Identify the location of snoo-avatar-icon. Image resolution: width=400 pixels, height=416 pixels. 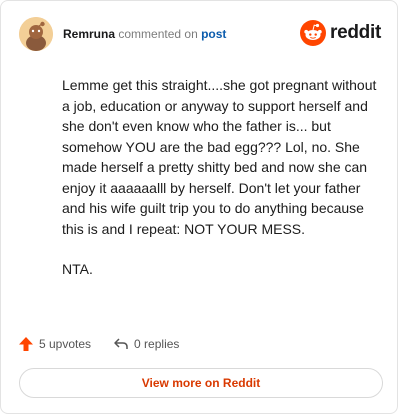
(36, 34).